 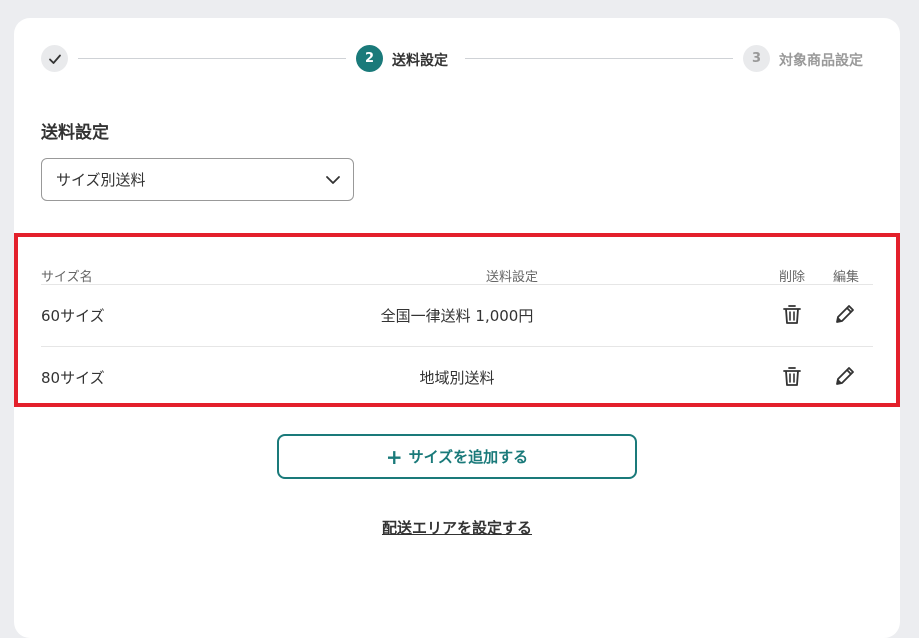 I want to click on step-3-number: 3, so click(x=756, y=58).